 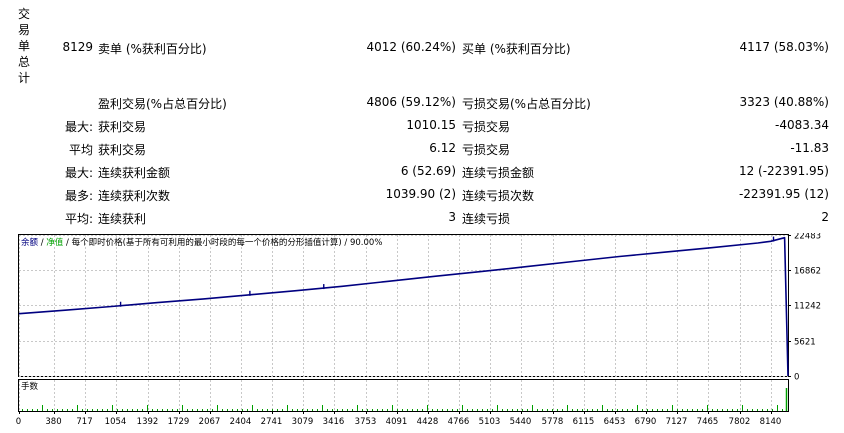 I want to click on x-tick-label: 2404, so click(x=241, y=422).